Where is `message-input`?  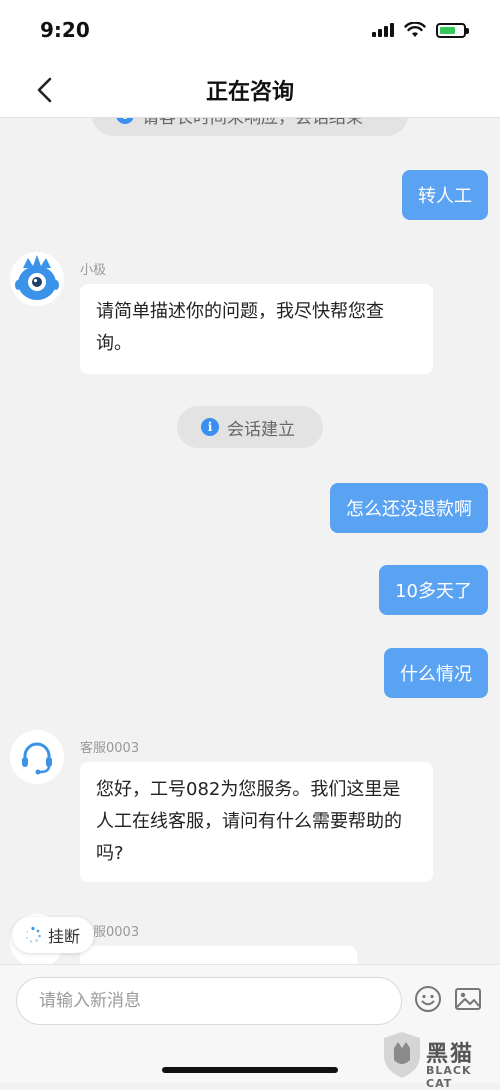 message-input is located at coordinates (209, 1001).